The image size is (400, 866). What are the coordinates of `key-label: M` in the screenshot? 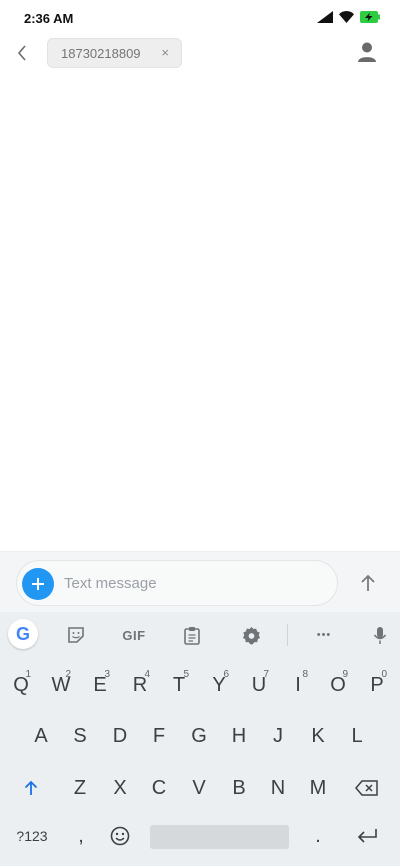 It's located at (318, 787).